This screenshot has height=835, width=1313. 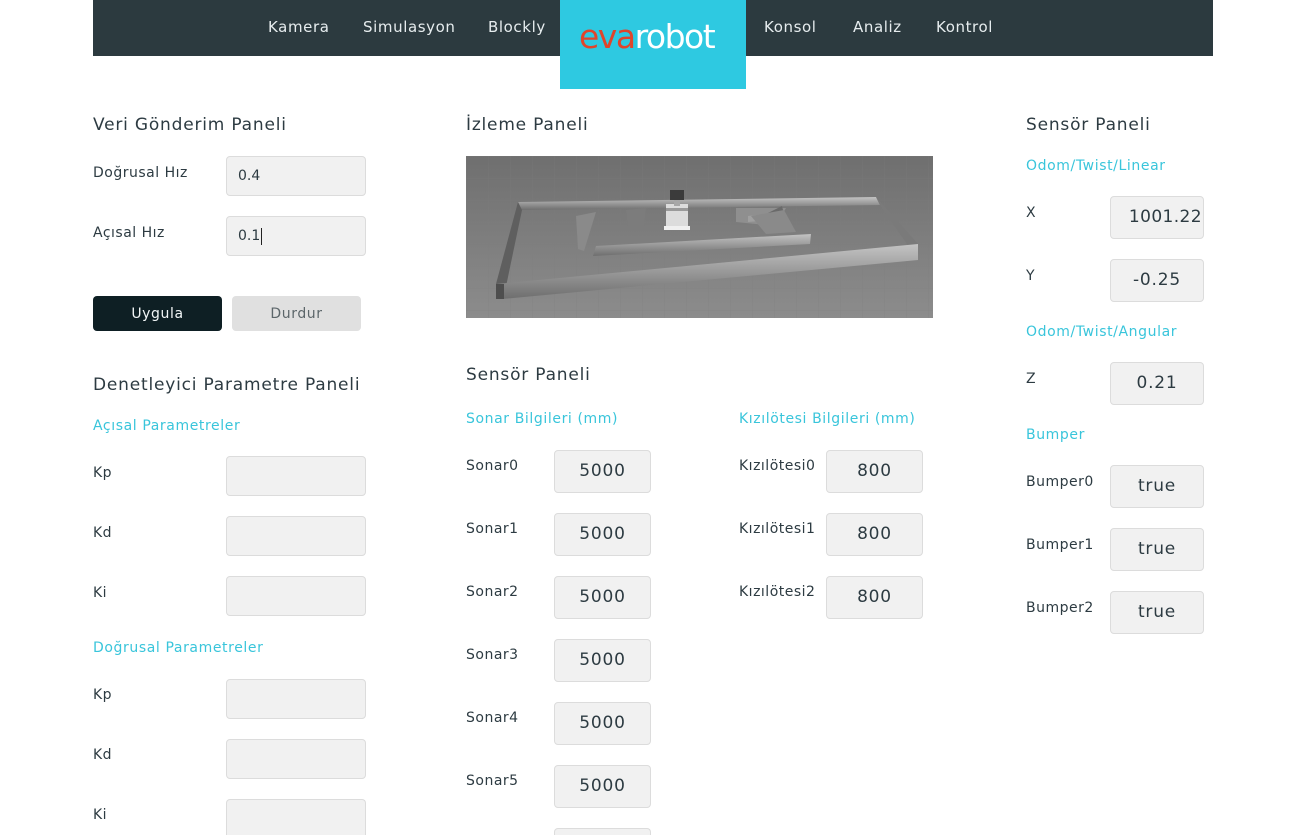 I want to click on nav-kamera: Kamera, so click(x=299, y=27).